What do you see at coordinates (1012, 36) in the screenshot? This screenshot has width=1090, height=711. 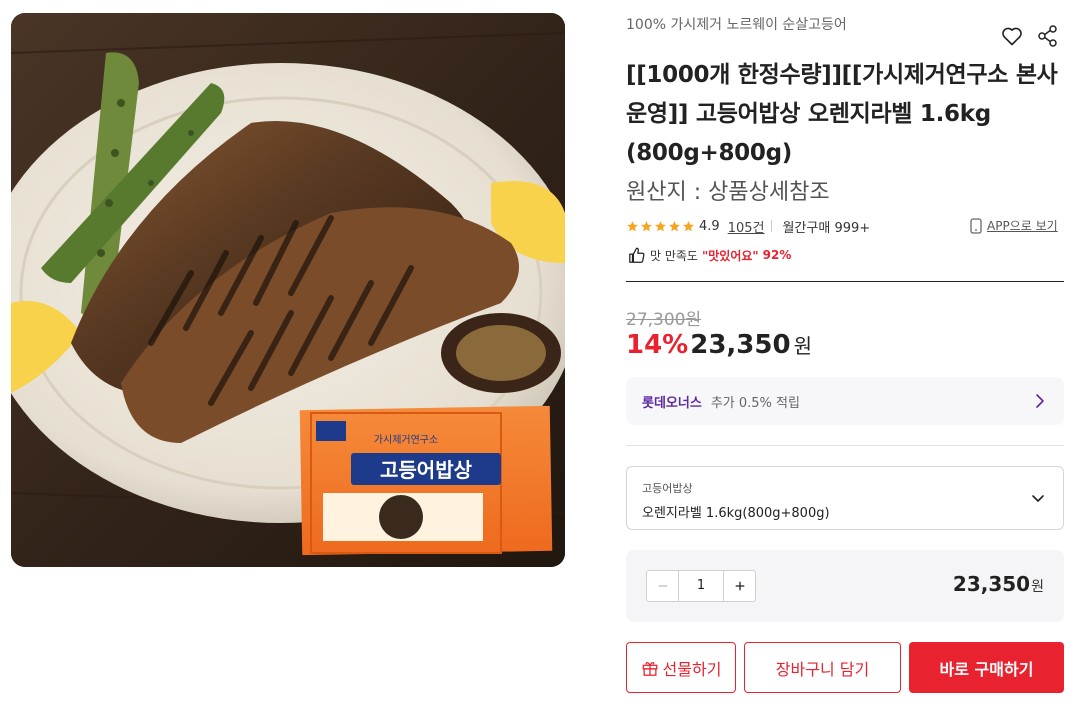 I see `heart-icon` at bounding box center [1012, 36].